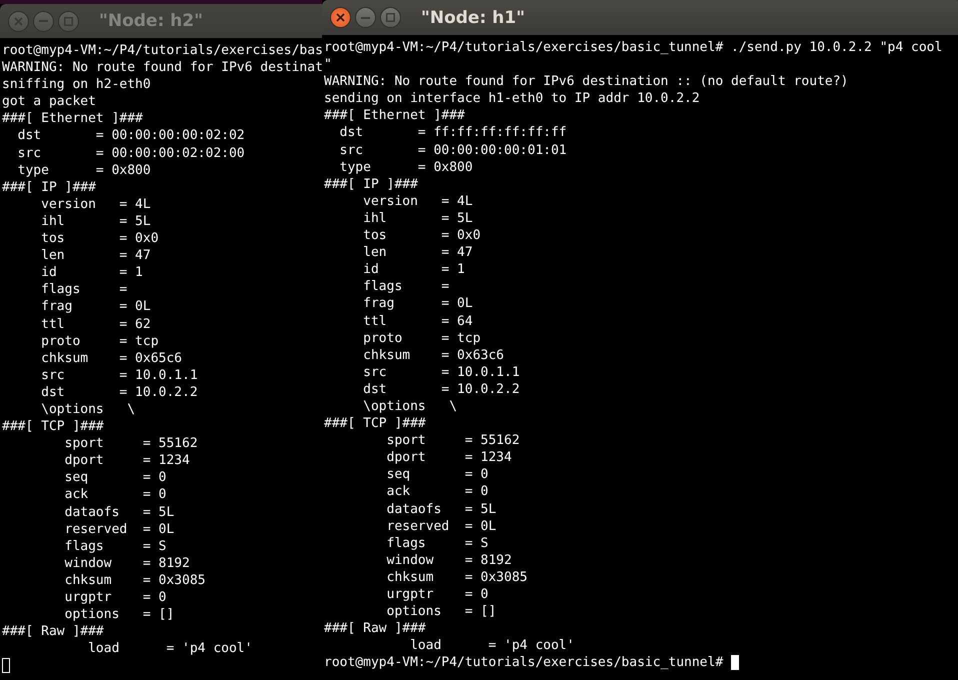 The width and height of the screenshot is (958, 680). I want to click on terminal-prompt: root@myp4-VM:~/P4/tutorials/exercises/basic_tunnel#, so click(524, 663).